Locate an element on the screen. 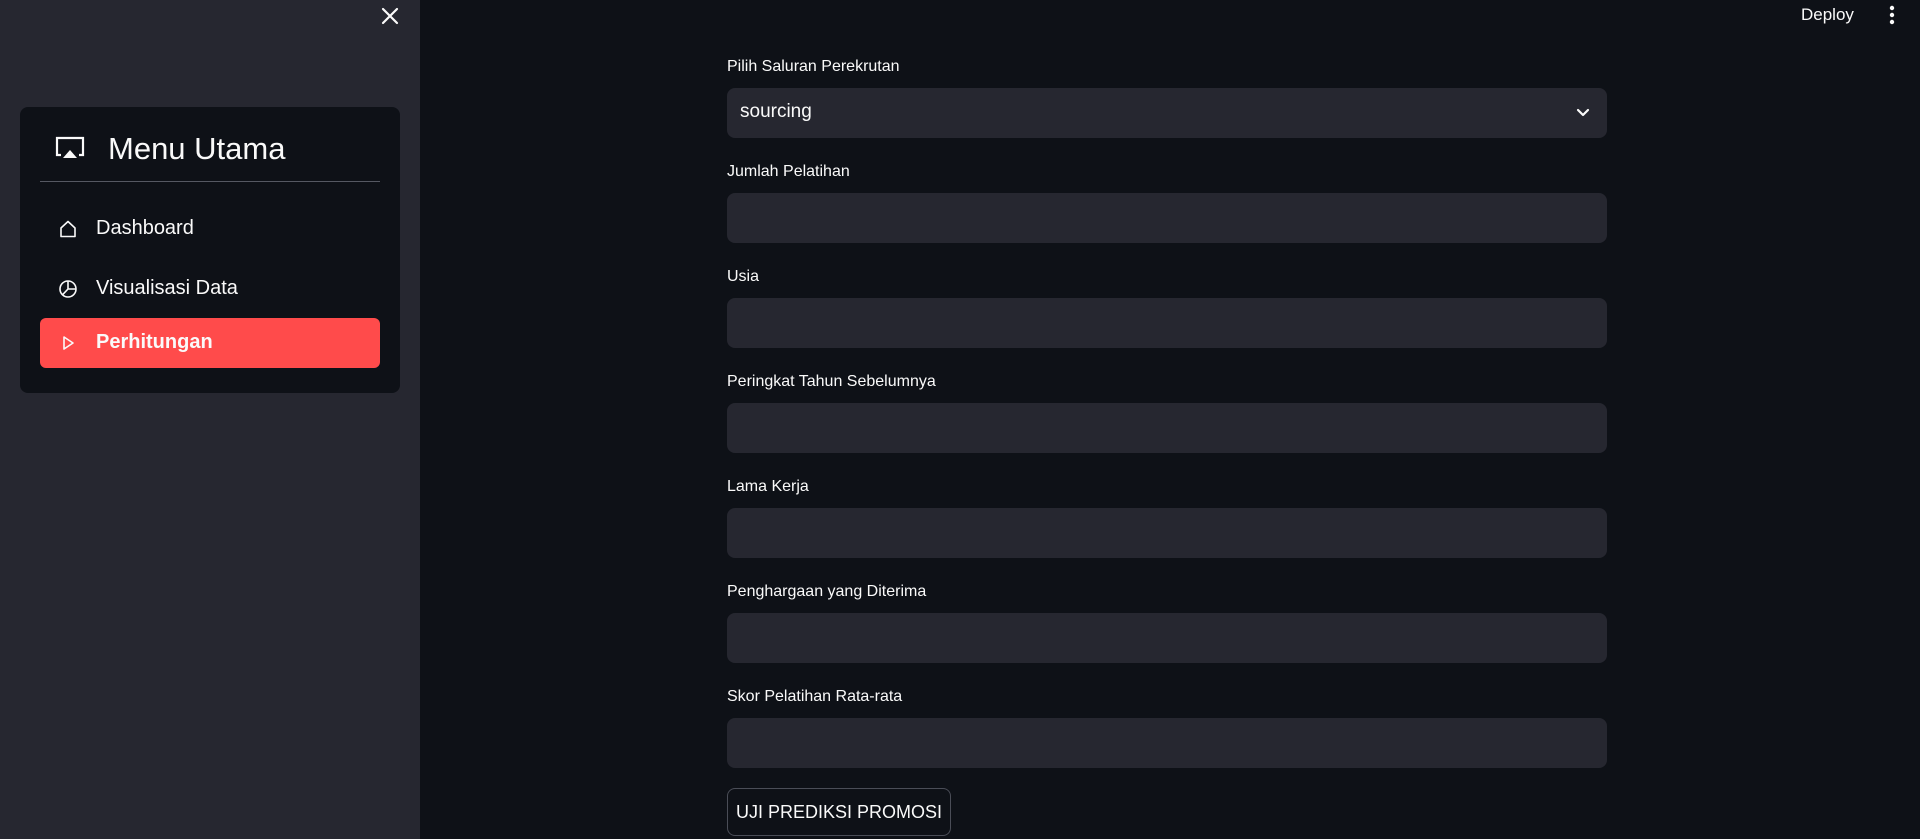  menu-divider is located at coordinates (210, 181).